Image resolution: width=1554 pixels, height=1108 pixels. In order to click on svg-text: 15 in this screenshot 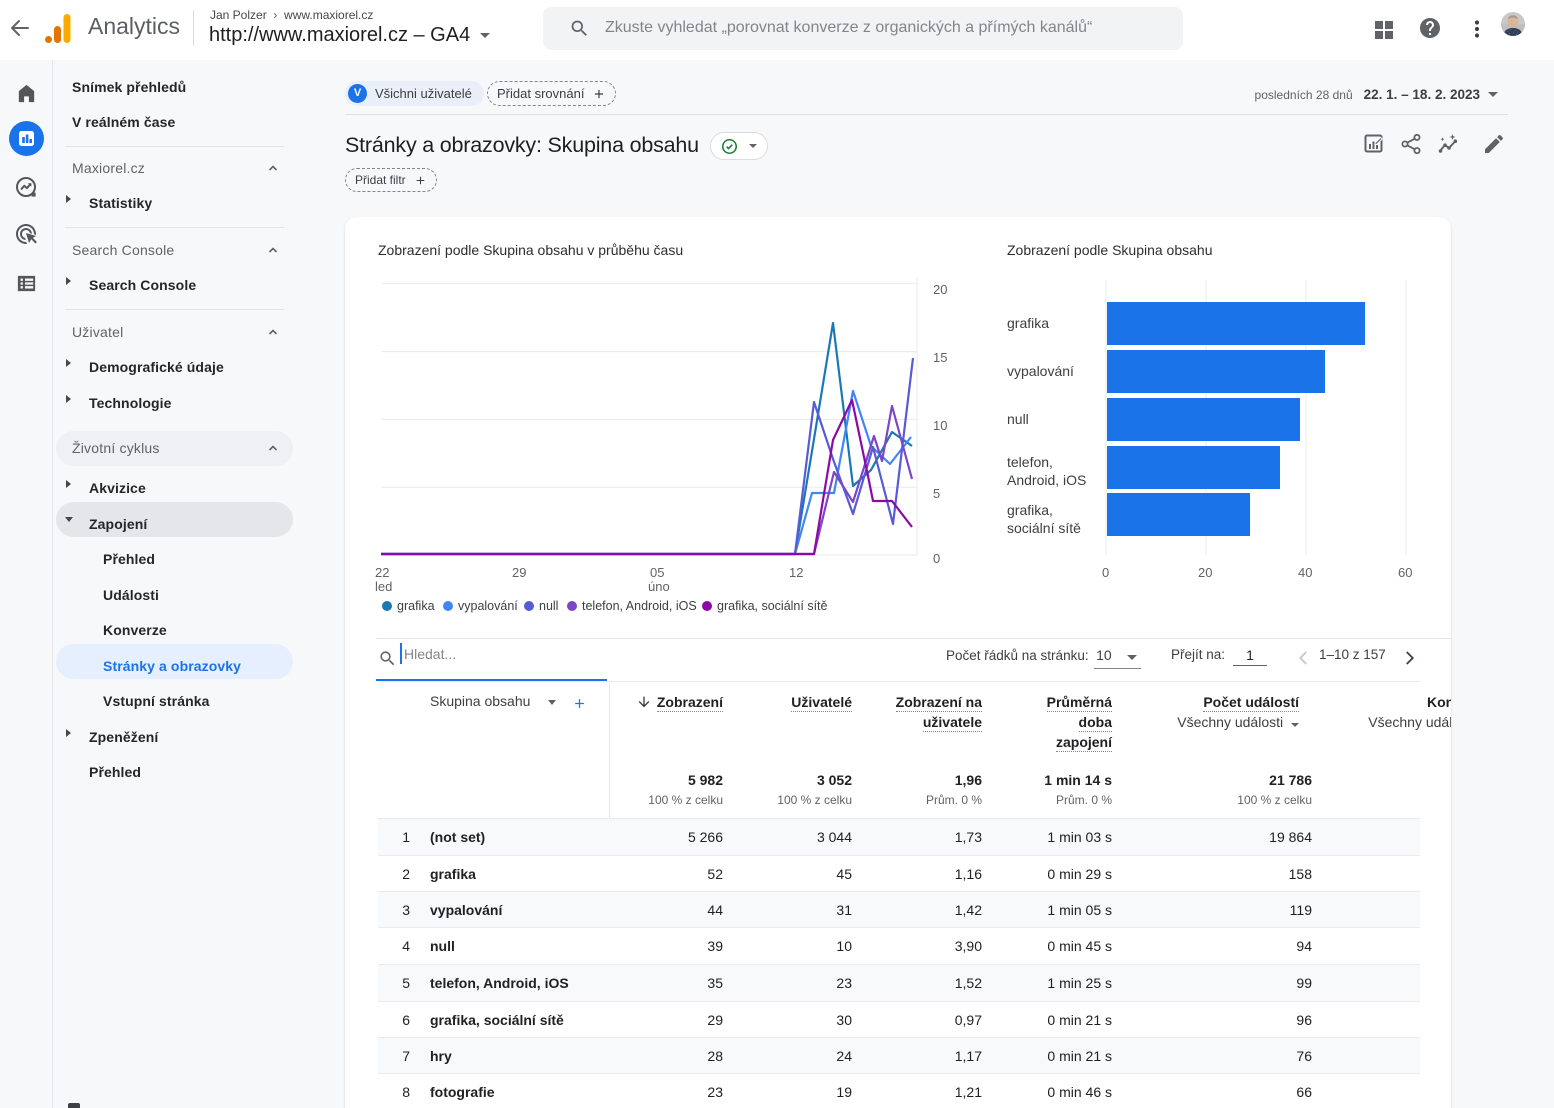, I will do `click(940, 357)`.